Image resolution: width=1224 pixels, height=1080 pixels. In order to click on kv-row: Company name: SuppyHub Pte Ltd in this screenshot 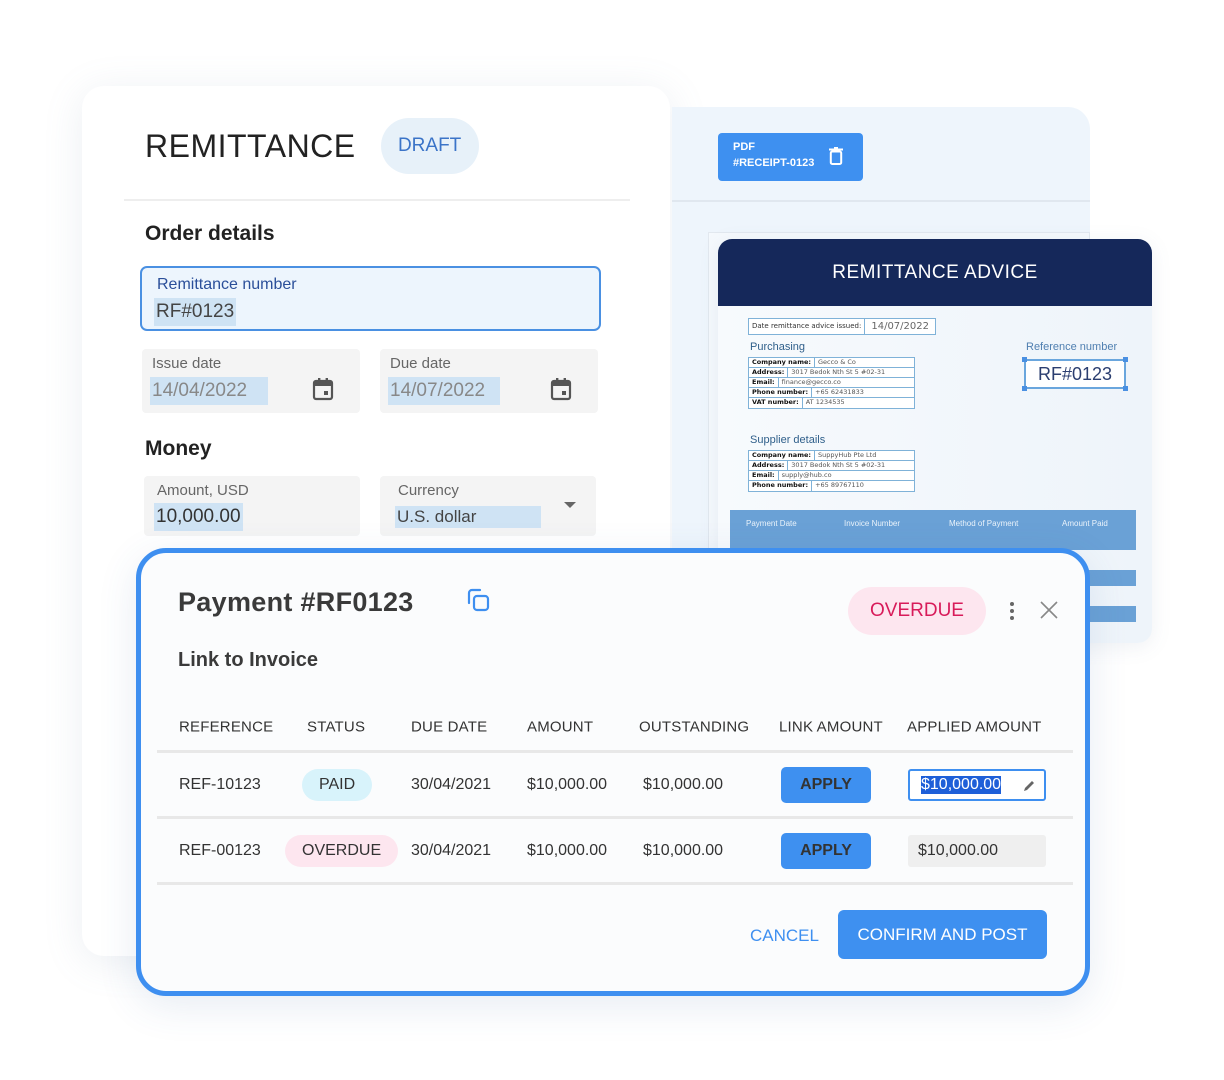, I will do `click(831, 456)`.